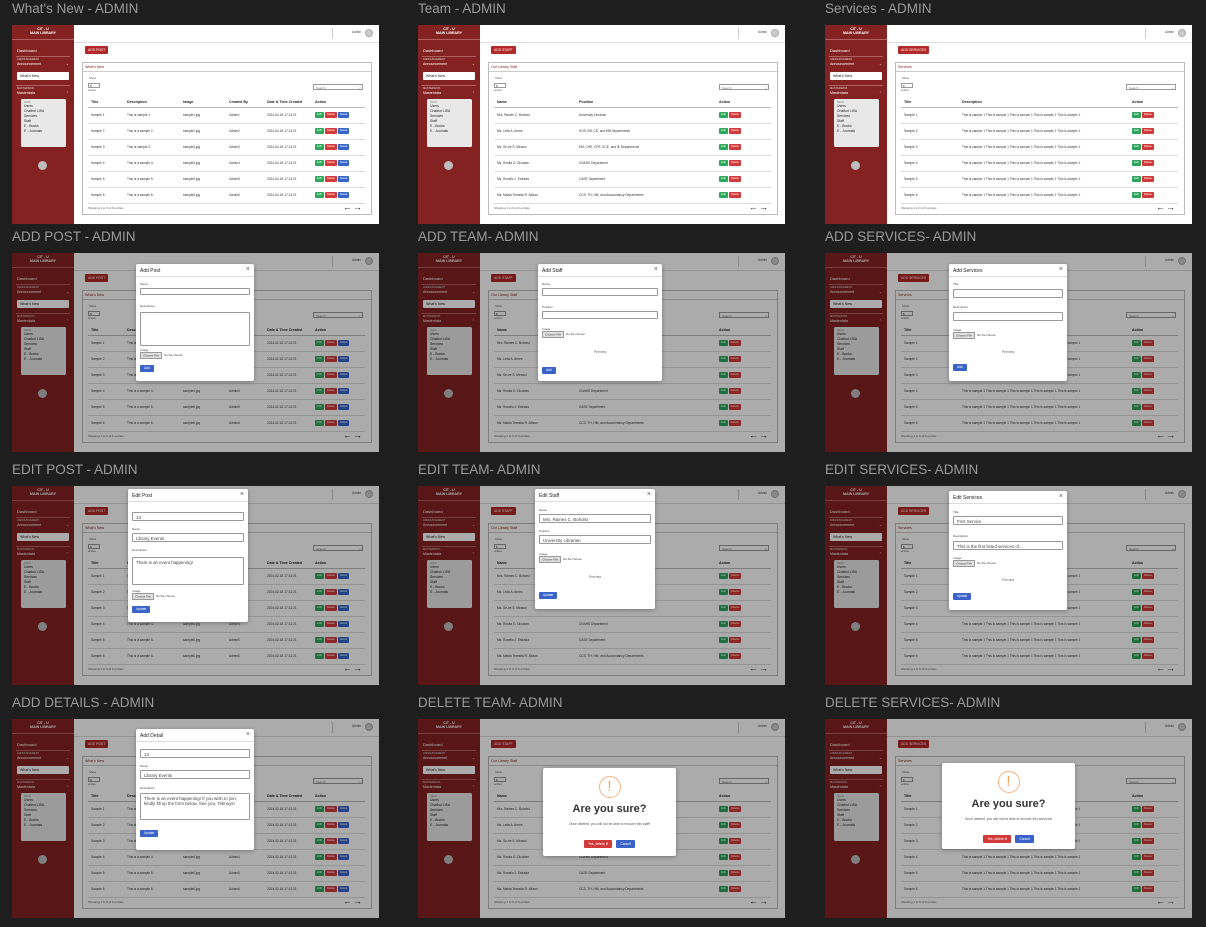  Describe the element at coordinates (535, 103) in the screenshot. I see `column-header: Name` at that location.